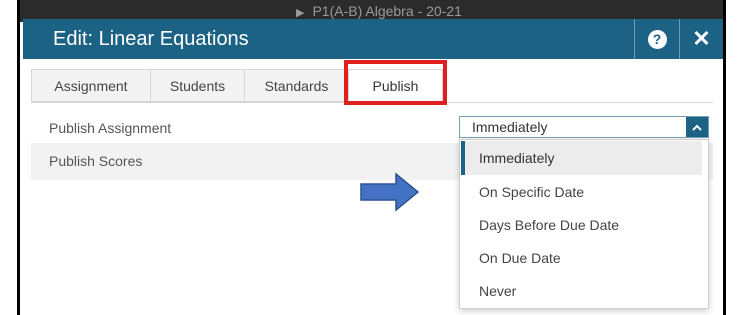 This screenshot has height=315, width=741. I want to click on background-left-edge, so click(10, 157).